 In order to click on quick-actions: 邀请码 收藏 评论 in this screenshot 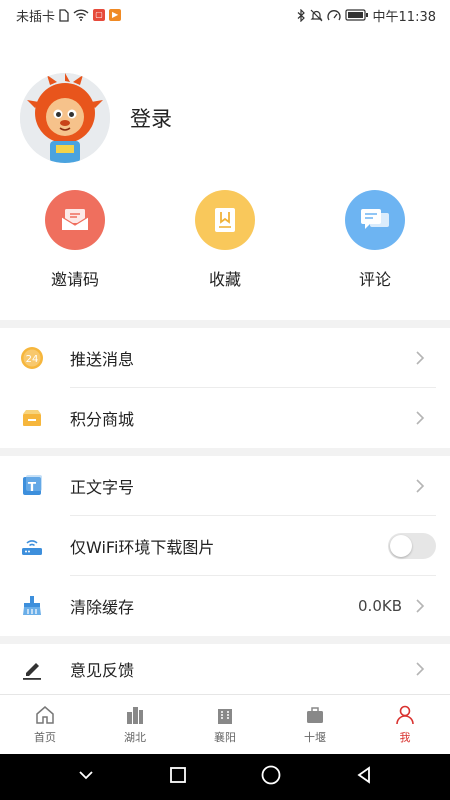, I will do `click(225, 245)`.